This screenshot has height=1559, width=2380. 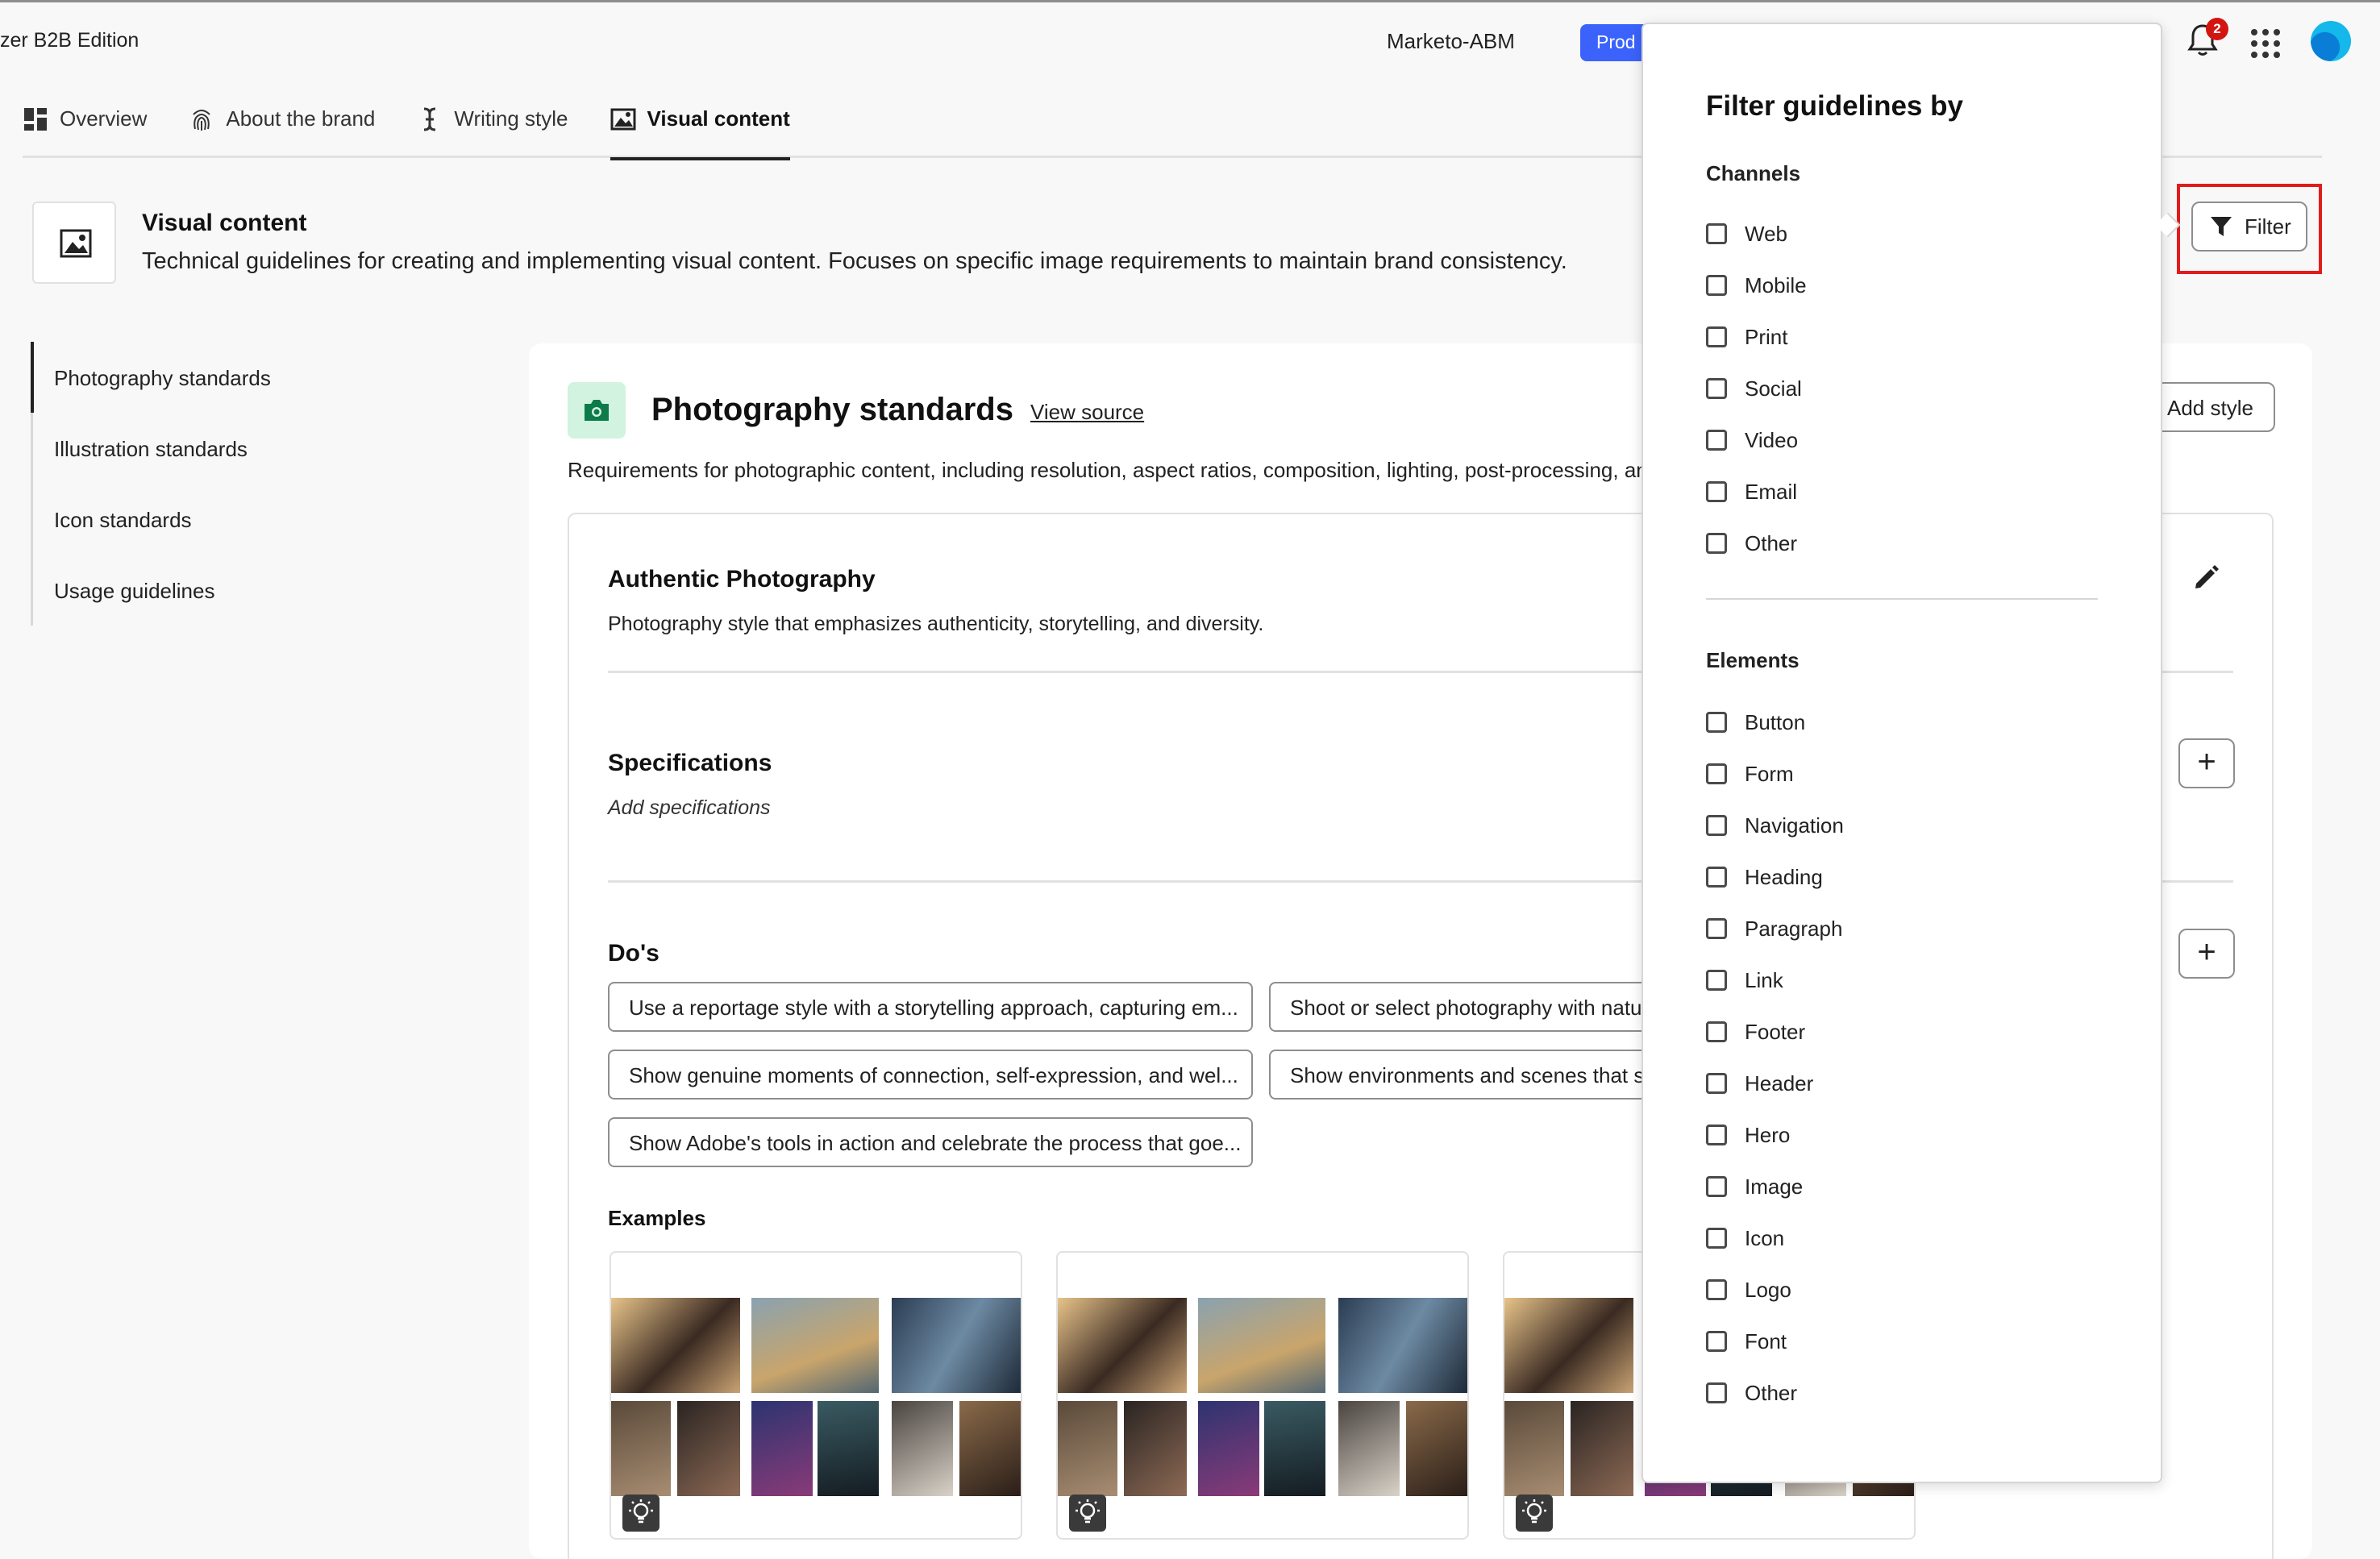 I want to click on page-icon-box, so click(x=74, y=243).